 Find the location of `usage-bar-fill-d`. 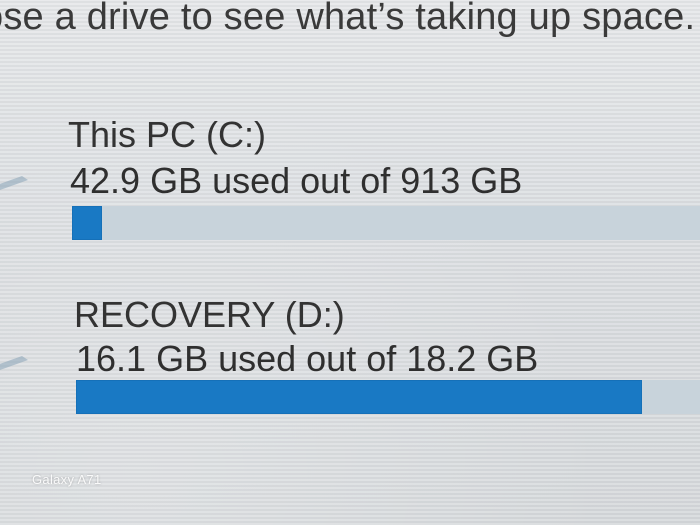

usage-bar-fill-d is located at coordinates (359, 397).